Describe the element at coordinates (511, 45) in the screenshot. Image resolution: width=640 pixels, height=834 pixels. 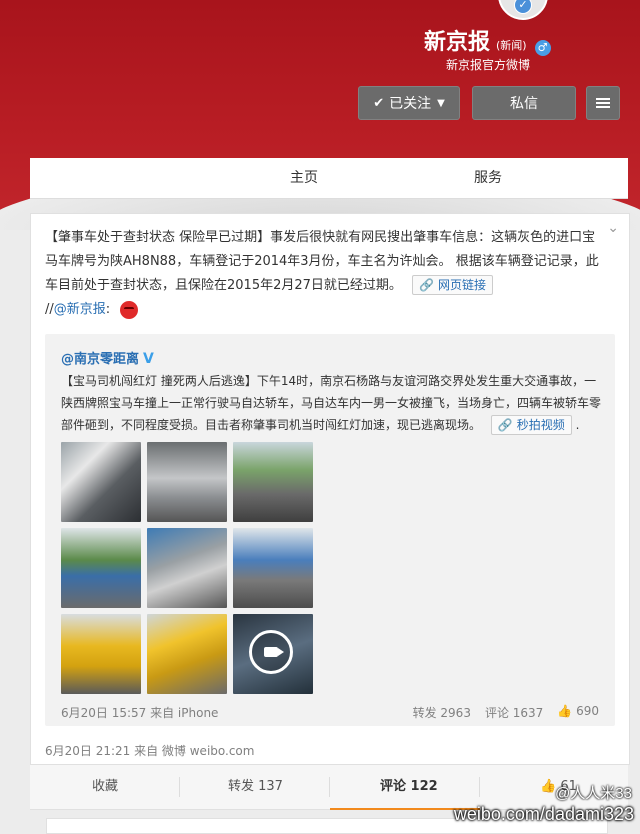
I see `profile-tag: (新闻)` at that location.